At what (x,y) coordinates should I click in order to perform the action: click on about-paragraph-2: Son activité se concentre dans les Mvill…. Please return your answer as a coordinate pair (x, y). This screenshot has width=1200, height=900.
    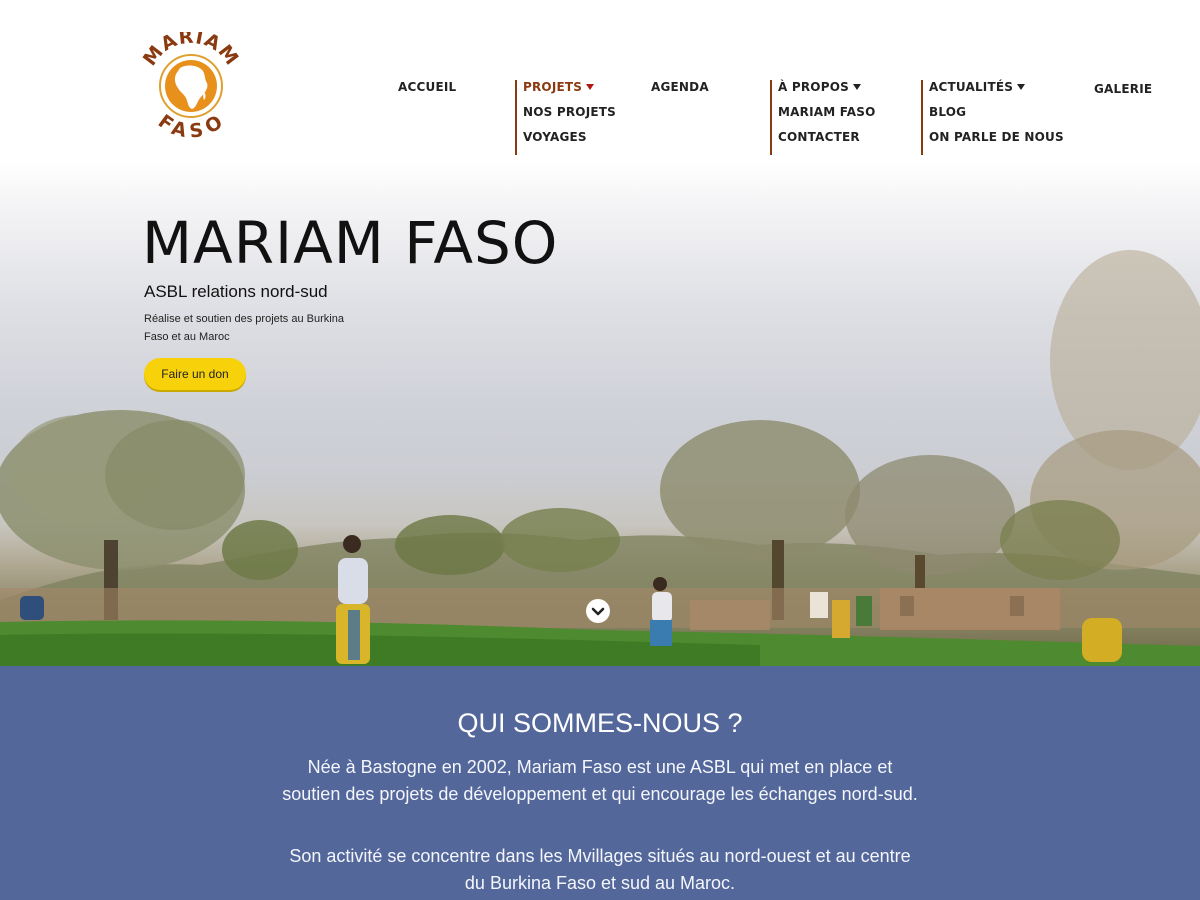
    Looking at the image, I should click on (600, 869).